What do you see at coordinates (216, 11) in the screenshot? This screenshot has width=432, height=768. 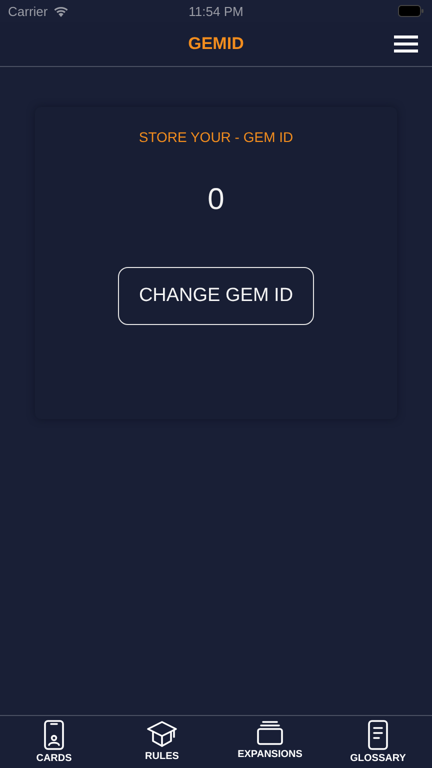 I see `status-time: 11:54 PM` at bounding box center [216, 11].